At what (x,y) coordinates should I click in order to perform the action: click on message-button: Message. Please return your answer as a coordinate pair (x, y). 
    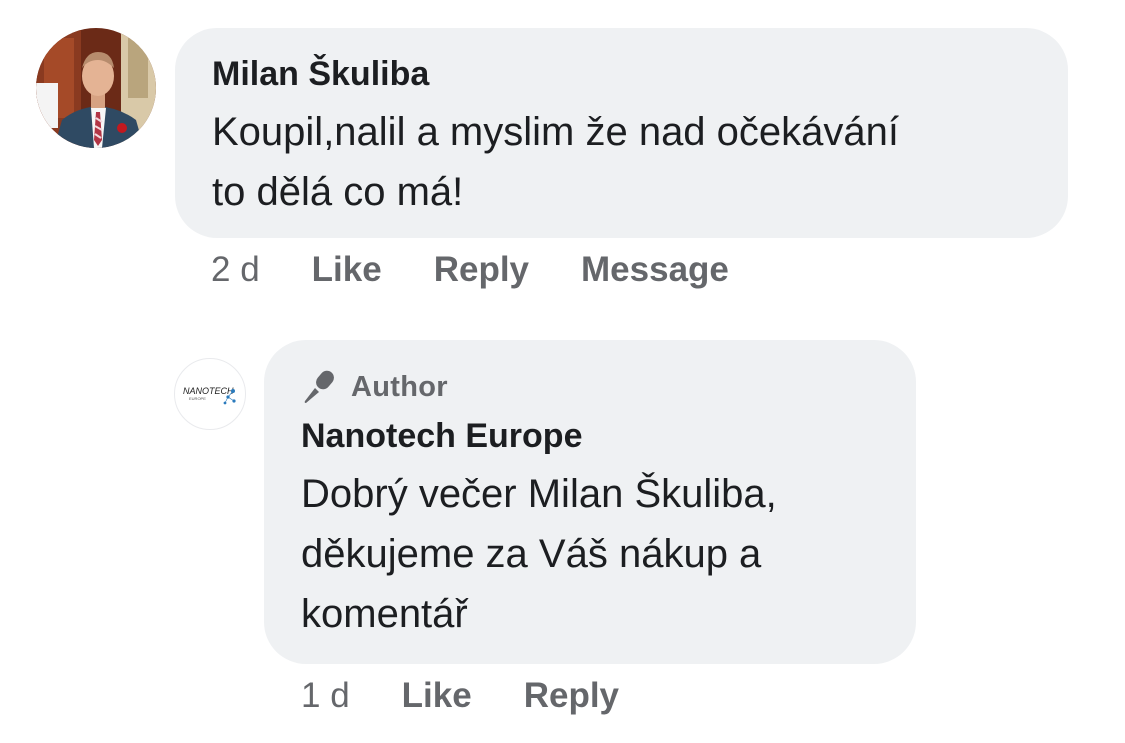
    Looking at the image, I should click on (655, 270).